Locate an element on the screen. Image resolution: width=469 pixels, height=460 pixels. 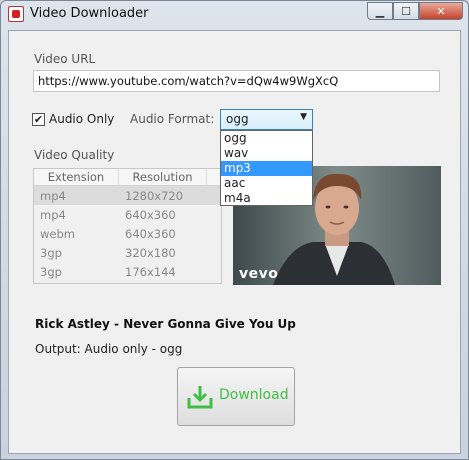
option-wav: wav is located at coordinates (266, 153).